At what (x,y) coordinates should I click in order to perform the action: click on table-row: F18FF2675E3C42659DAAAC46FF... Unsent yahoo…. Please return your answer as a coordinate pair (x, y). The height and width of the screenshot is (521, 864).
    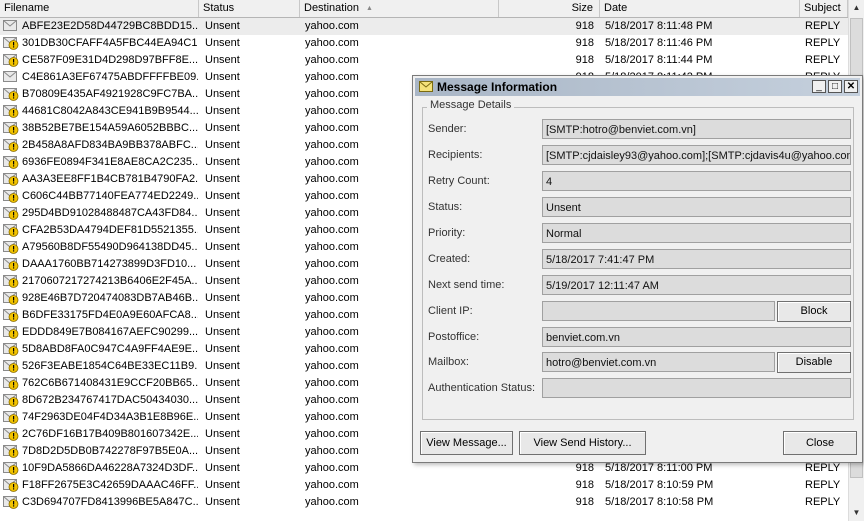
    Looking at the image, I should click on (424, 485).